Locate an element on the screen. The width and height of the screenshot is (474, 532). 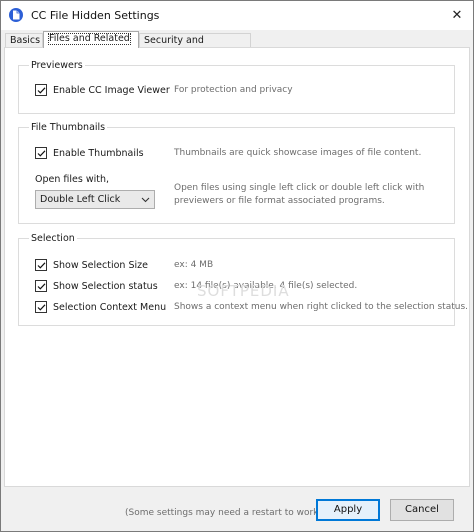
tab-security-and-emergency: Security and Emergency is located at coordinates (195, 46).